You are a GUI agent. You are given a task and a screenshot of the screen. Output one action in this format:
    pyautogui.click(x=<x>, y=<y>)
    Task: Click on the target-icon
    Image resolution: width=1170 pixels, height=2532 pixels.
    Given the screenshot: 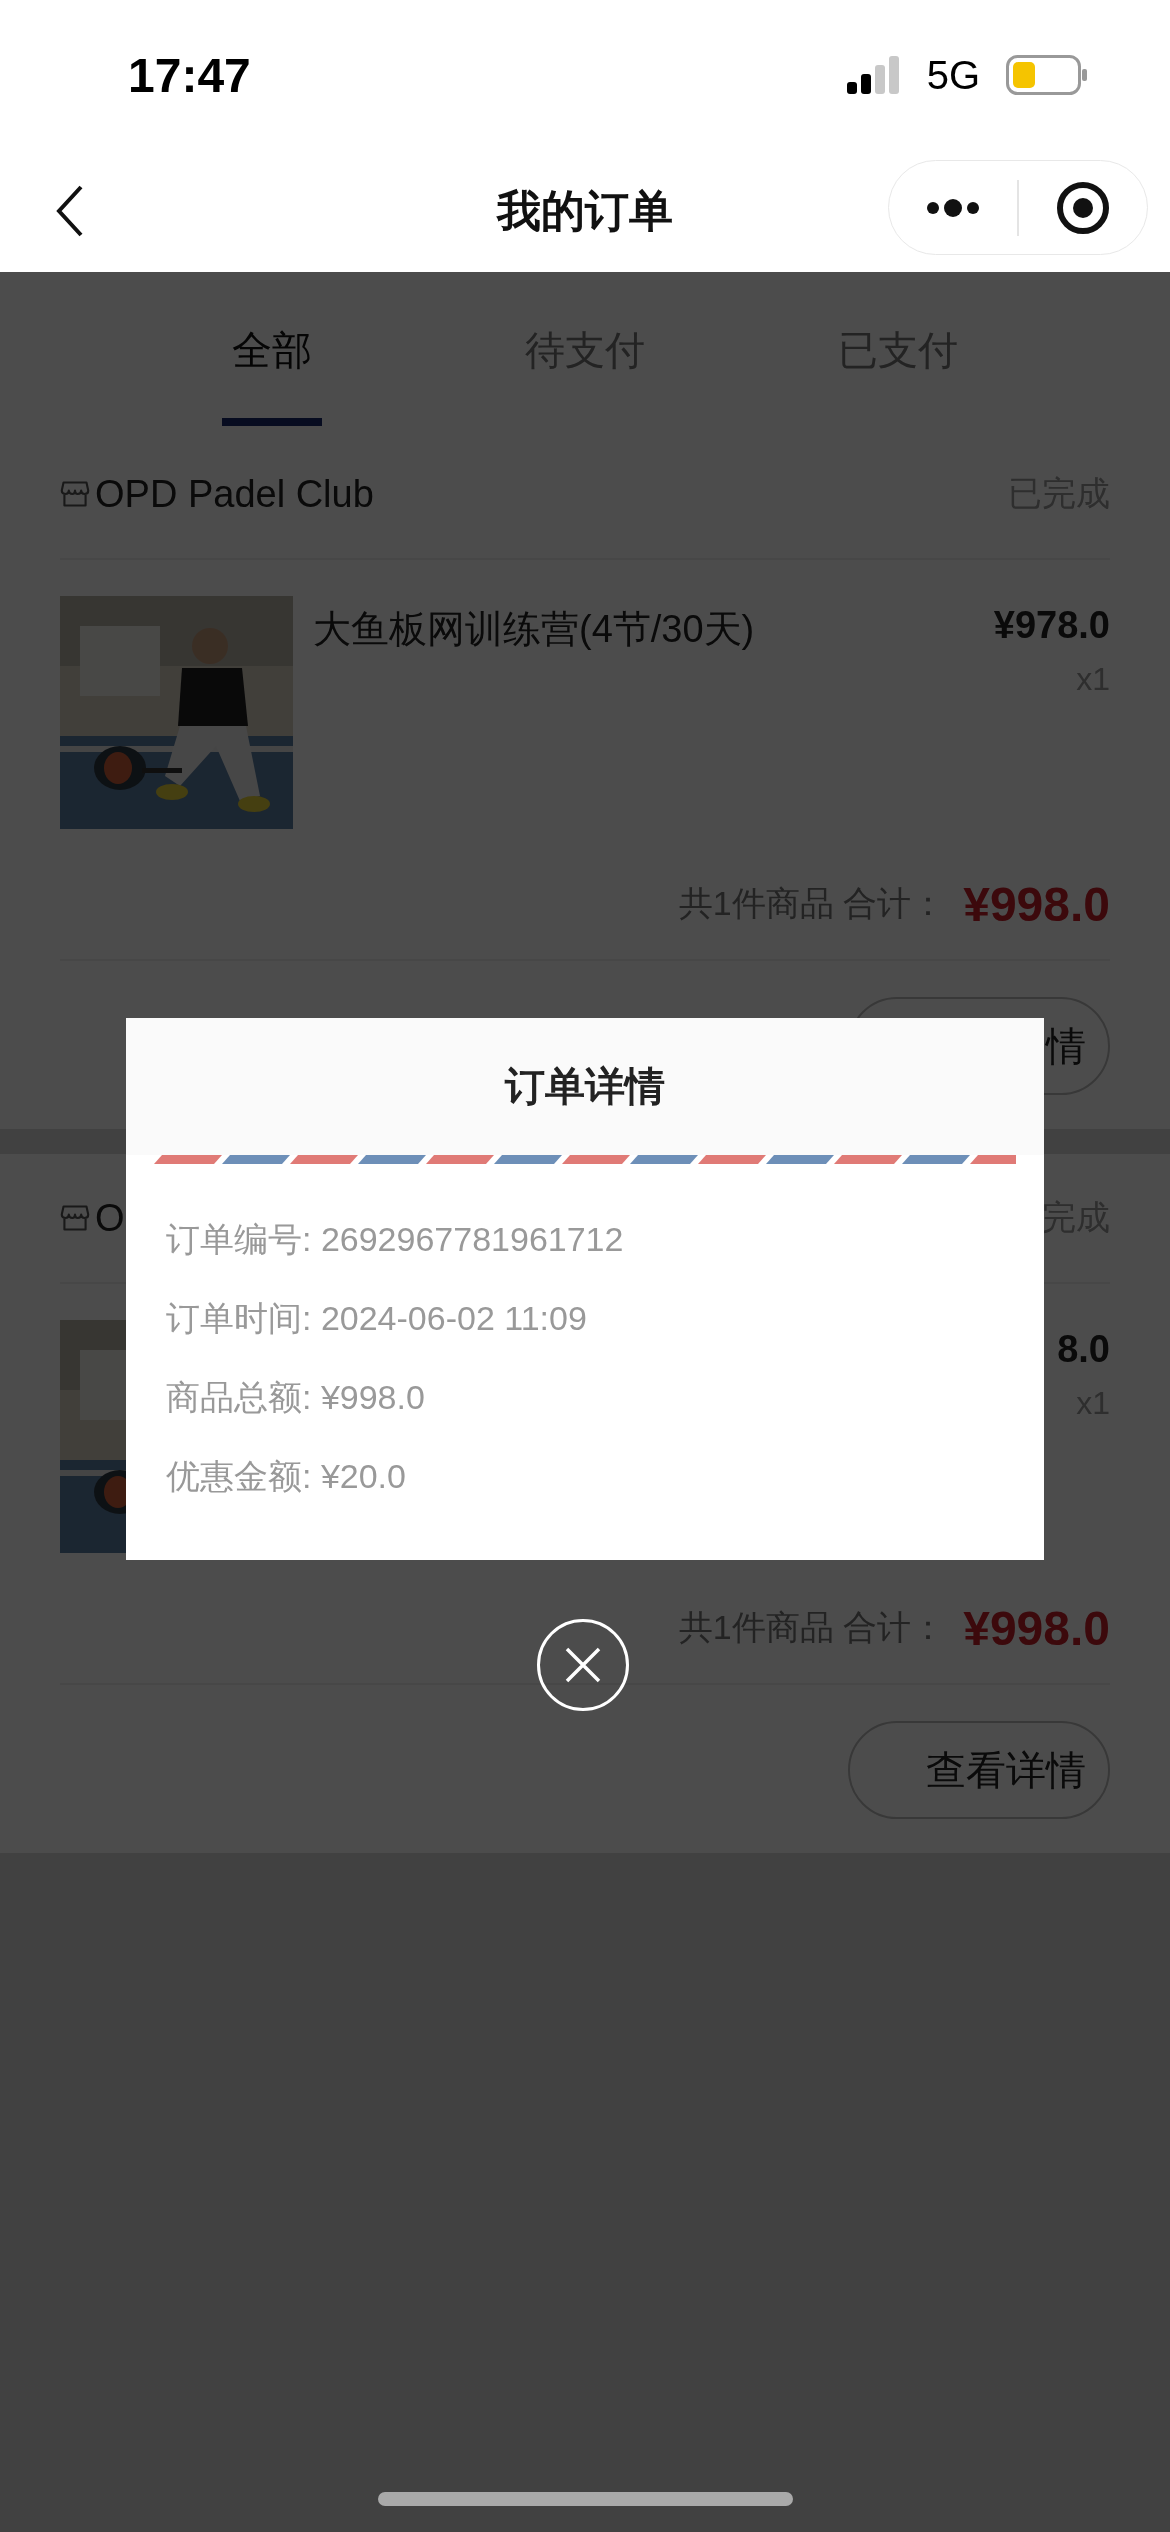 What is the action you would take?
    pyautogui.click(x=1083, y=207)
    